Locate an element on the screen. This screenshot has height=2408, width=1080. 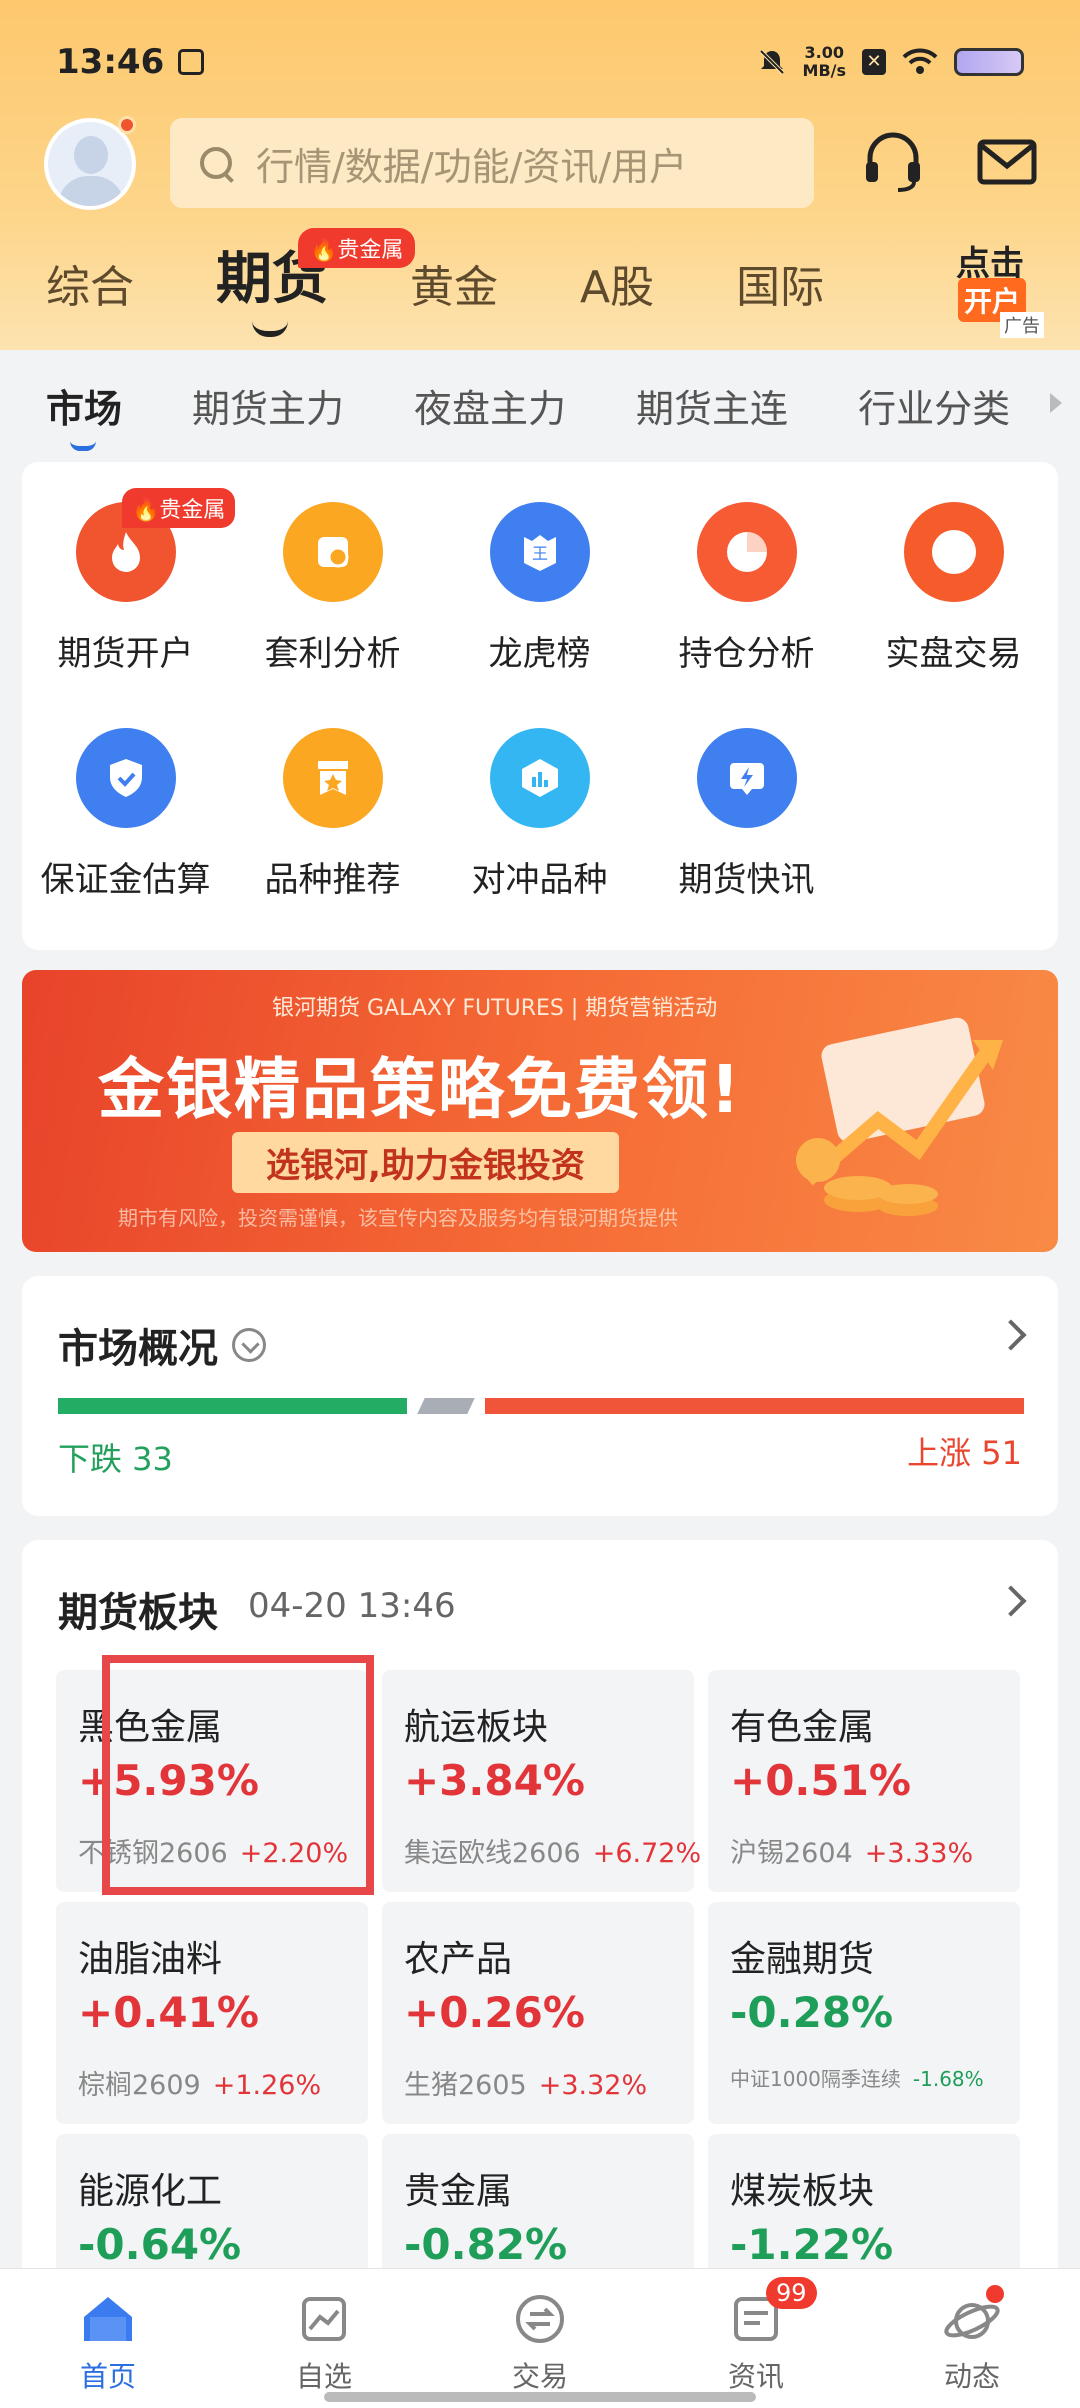
tab-a-shares: A股 is located at coordinates (617, 283).